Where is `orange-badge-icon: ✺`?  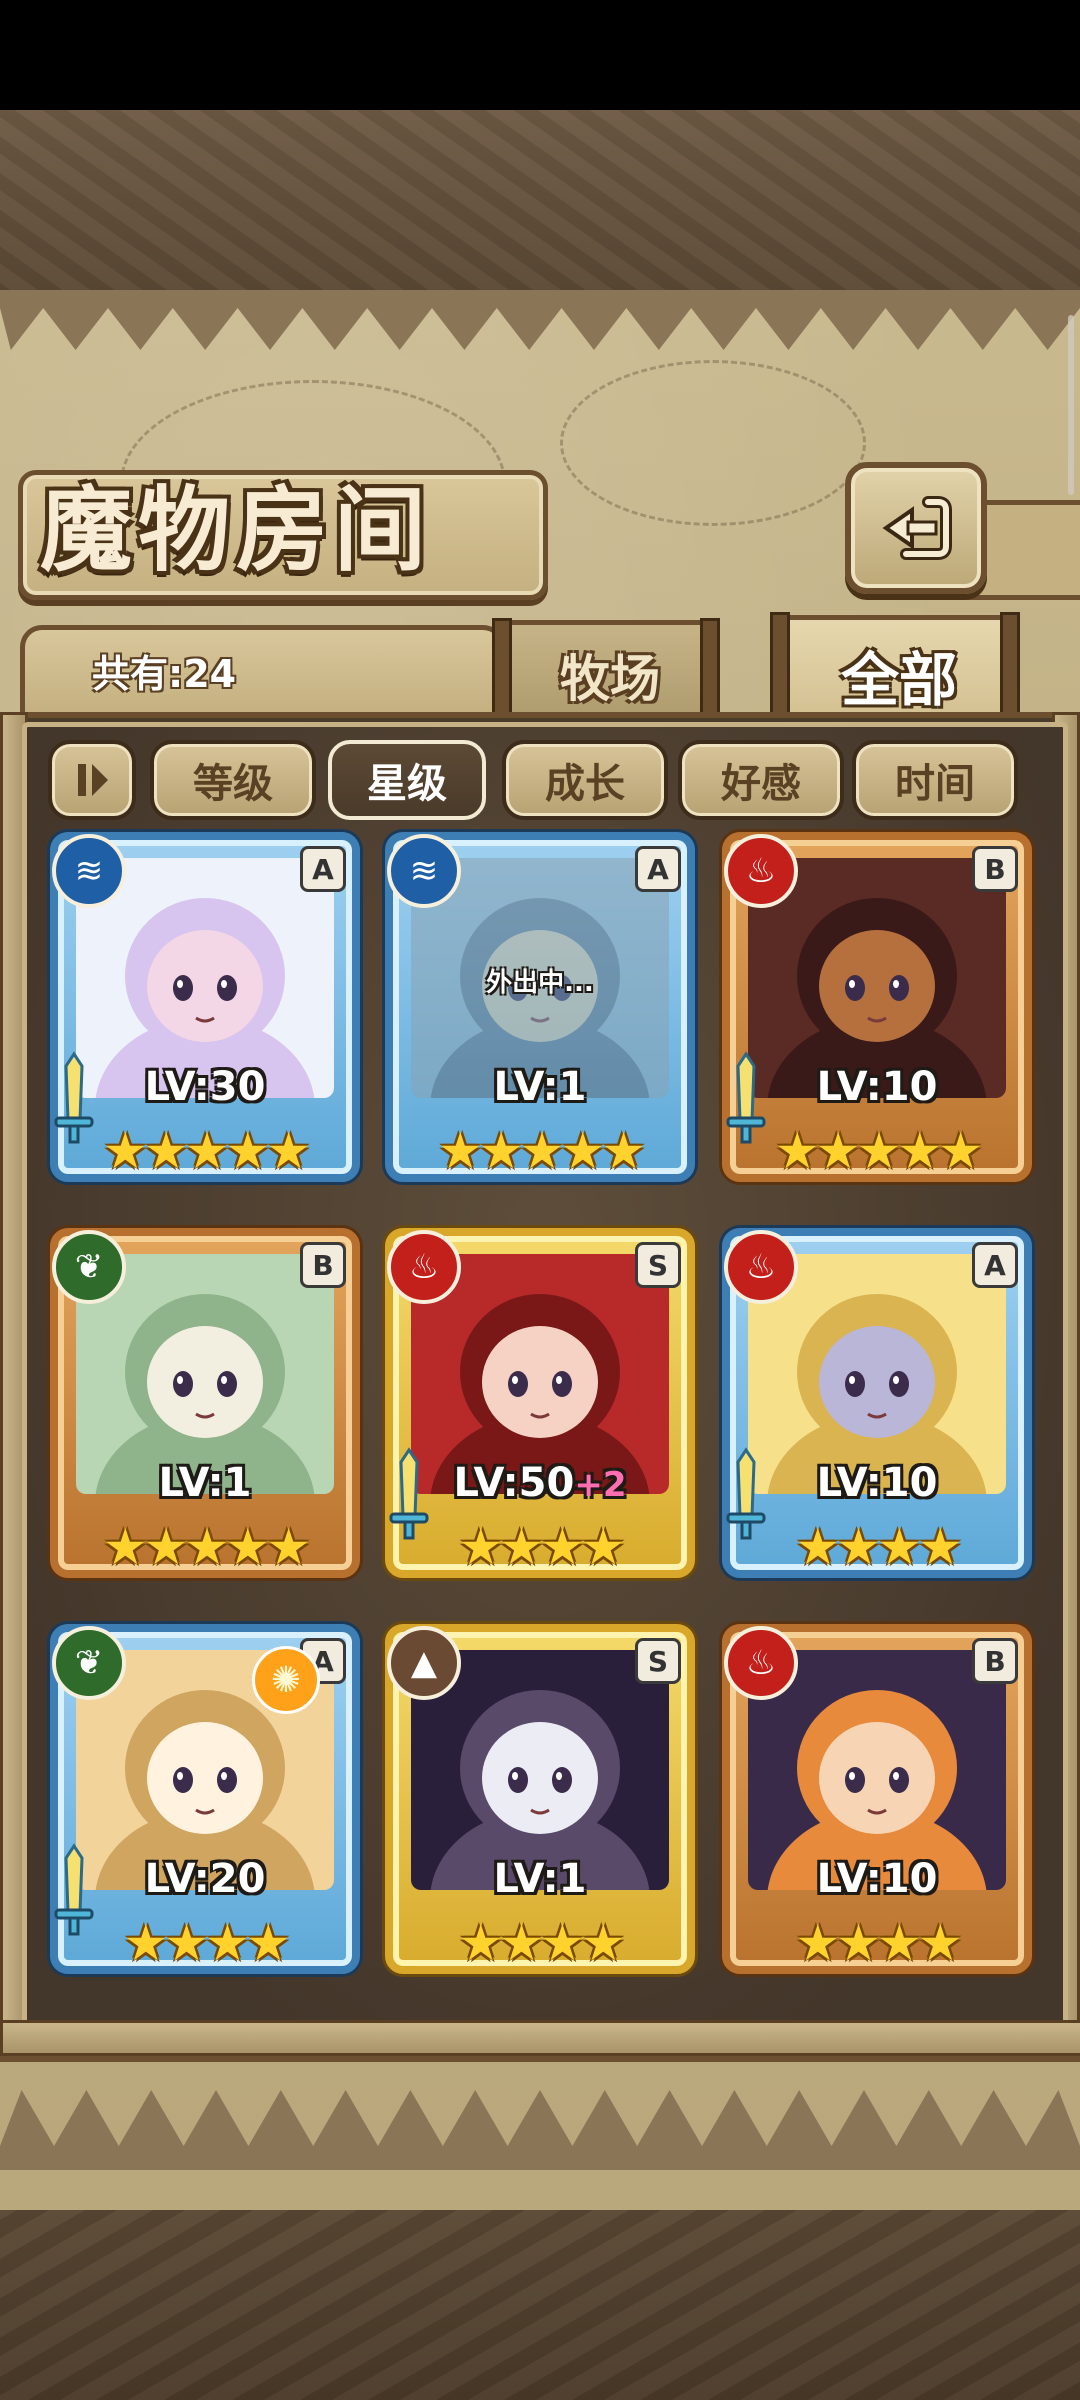
orange-badge-icon: ✺ is located at coordinates (286, 1680).